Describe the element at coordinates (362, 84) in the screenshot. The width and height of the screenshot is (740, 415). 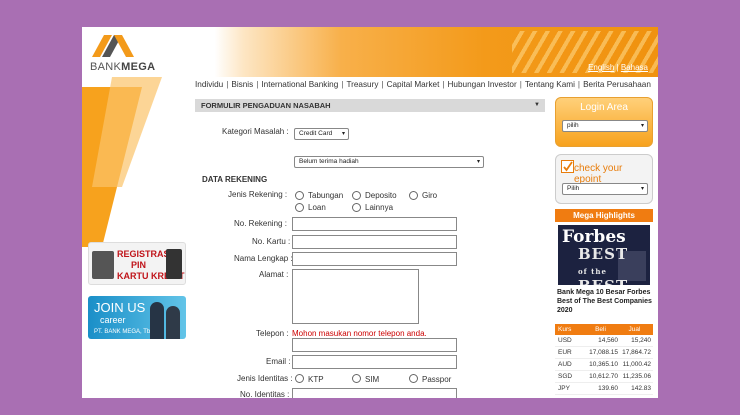
I see `nav-treasury: Treasury` at that location.